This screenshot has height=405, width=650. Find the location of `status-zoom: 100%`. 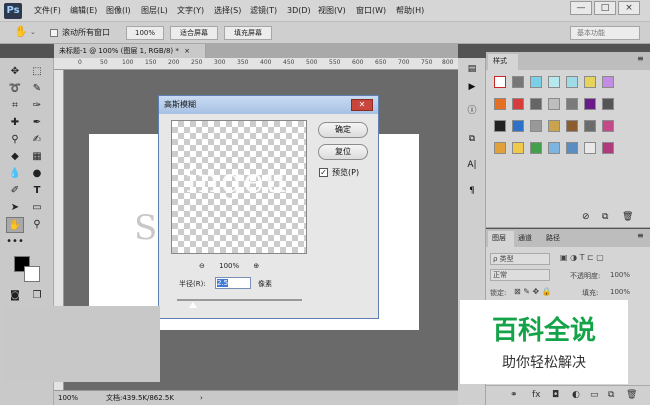

status-zoom: 100% is located at coordinates (68, 398).